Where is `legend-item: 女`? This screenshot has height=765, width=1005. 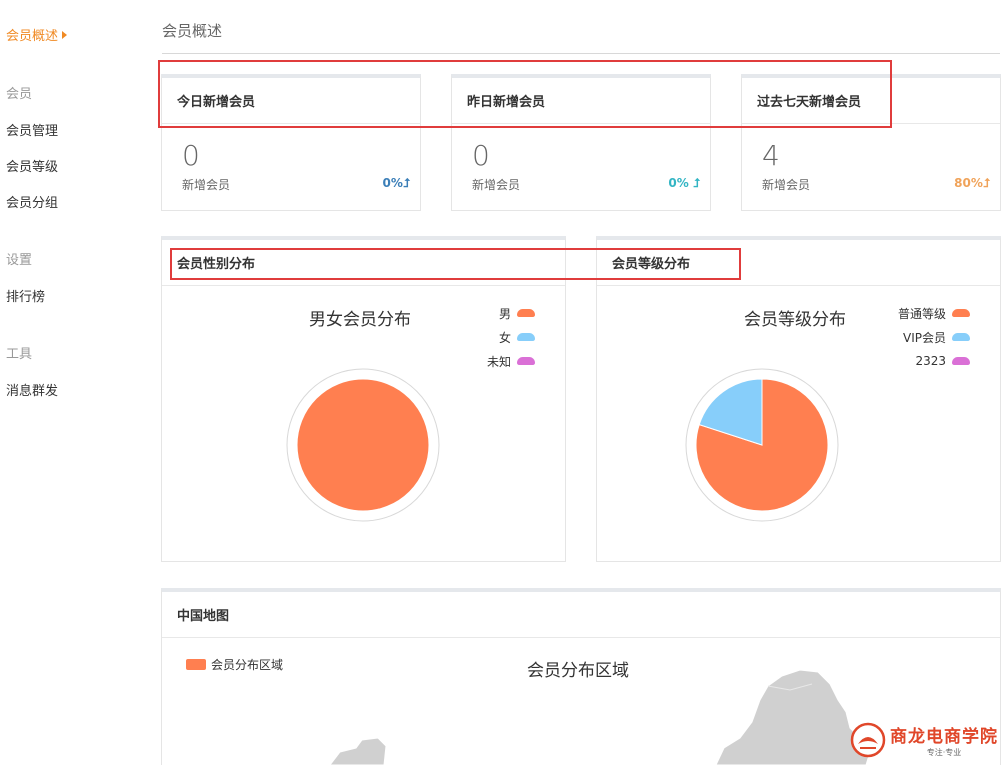
legend-item: 女 is located at coordinates (485, 337).